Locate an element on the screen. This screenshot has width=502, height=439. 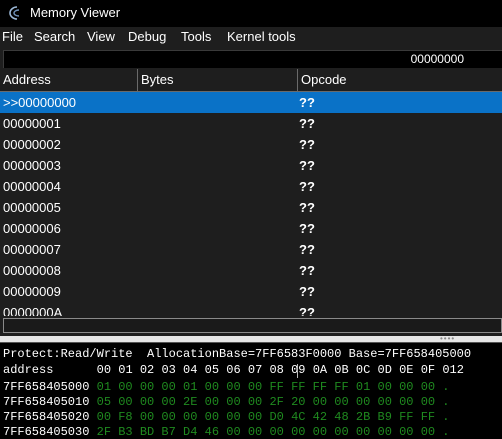
column-opcode: Opcode is located at coordinates (400, 80).